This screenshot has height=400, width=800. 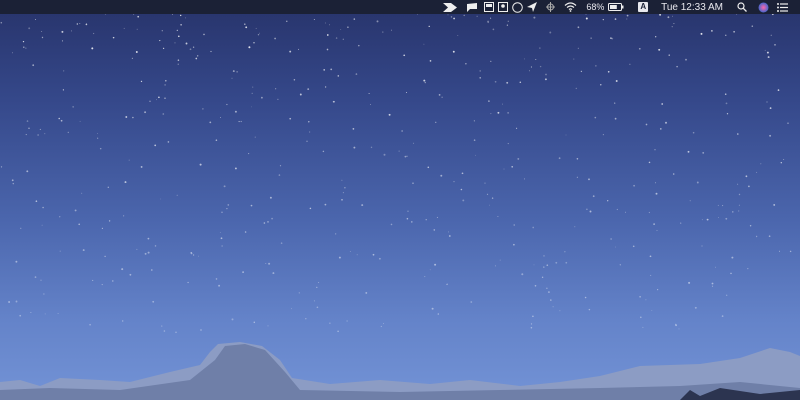 I want to click on telegram-icon, so click(x=532, y=7).